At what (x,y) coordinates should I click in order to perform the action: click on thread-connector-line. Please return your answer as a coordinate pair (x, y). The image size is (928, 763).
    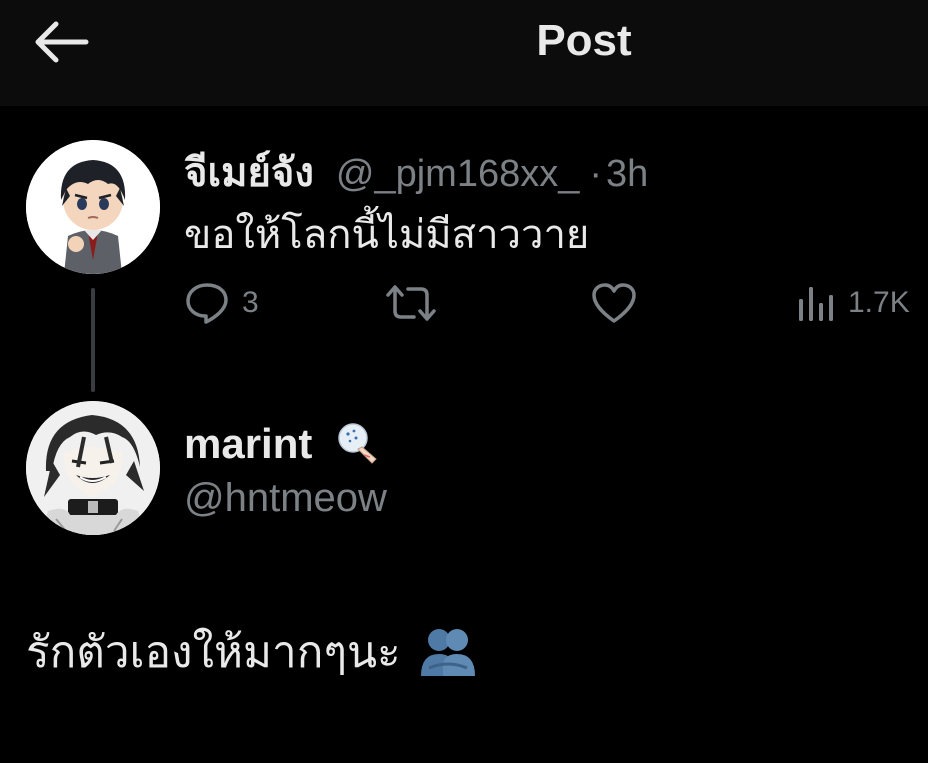
    Looking at the image, I should click on (93, 340).